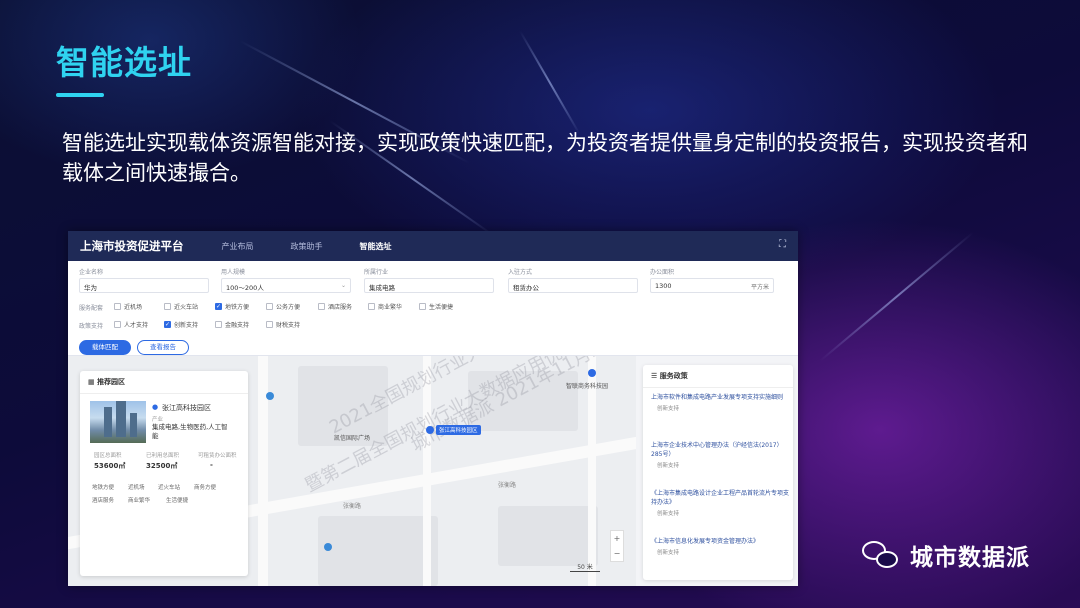  Describe the element at coordinates (617, 538) in the screenshot. I see `zoom-in-icon: +` at that location.